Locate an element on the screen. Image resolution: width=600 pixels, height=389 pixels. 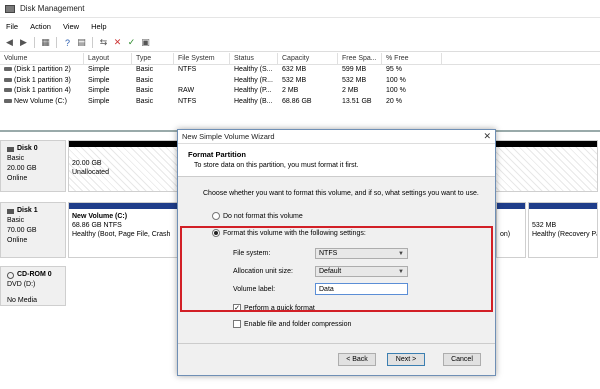
dialog-title: New Simple Volume Wizard is located at coordinates (228, 136).